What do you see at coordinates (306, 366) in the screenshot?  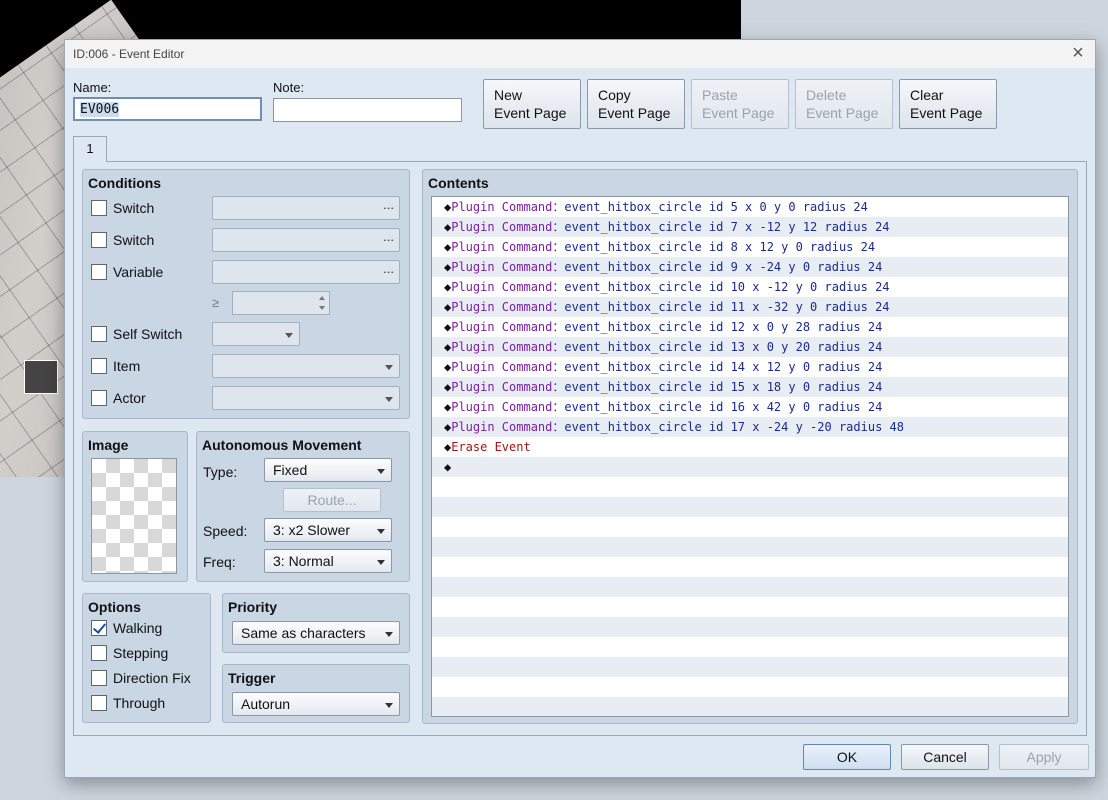 I see `item-dropdown` at bounding box center [306, 366].